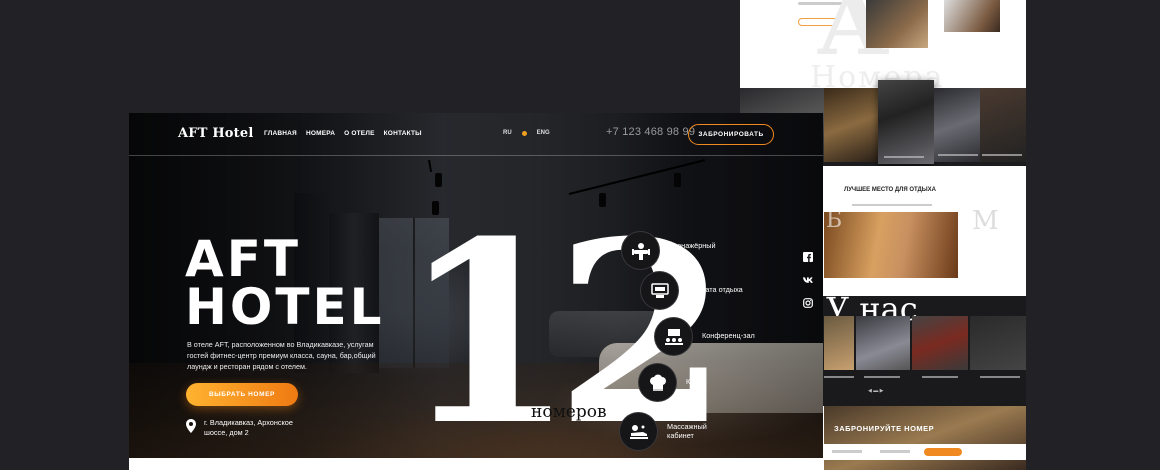 The height and width of the screenshot is (470, 1160). What do you see at coordinates (890, 190) in the screenshot?
I see `preview-best-heading: ЛУЧШЕЕ МЕСТО ДЛЯ ОТДЫХА` at bounding box center [890, 190].